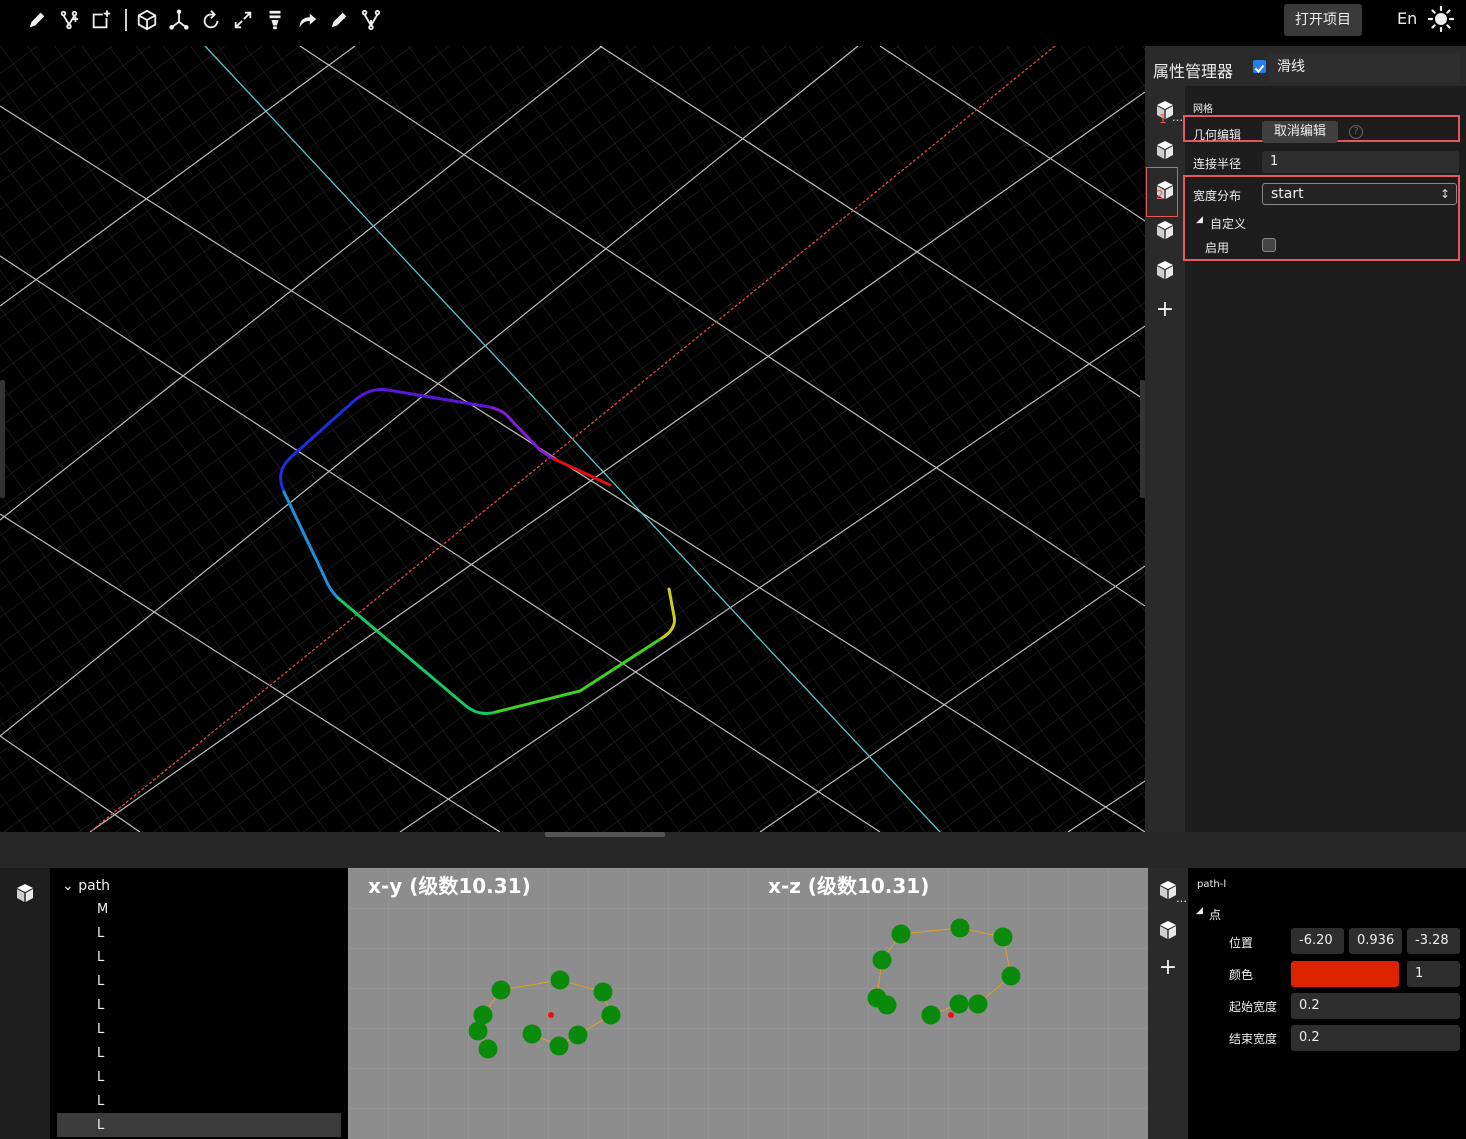 The width and height of the screenshot is (1466, 1139). What do you see at coordinates (1241, 975) in the screenshot?
I see `color-label: 颜色` at bounding box center [1241, 975].